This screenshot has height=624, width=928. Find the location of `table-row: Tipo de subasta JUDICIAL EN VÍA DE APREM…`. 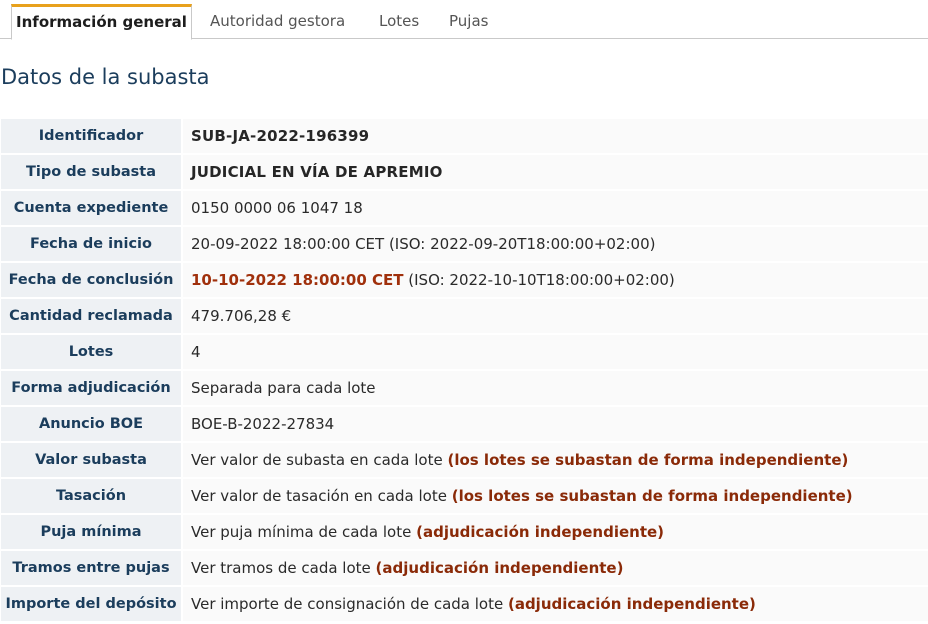

table-row: Tipo de subasta JUDICIAL EN VÍA DE APREM… is located at coordinates (464, 172).